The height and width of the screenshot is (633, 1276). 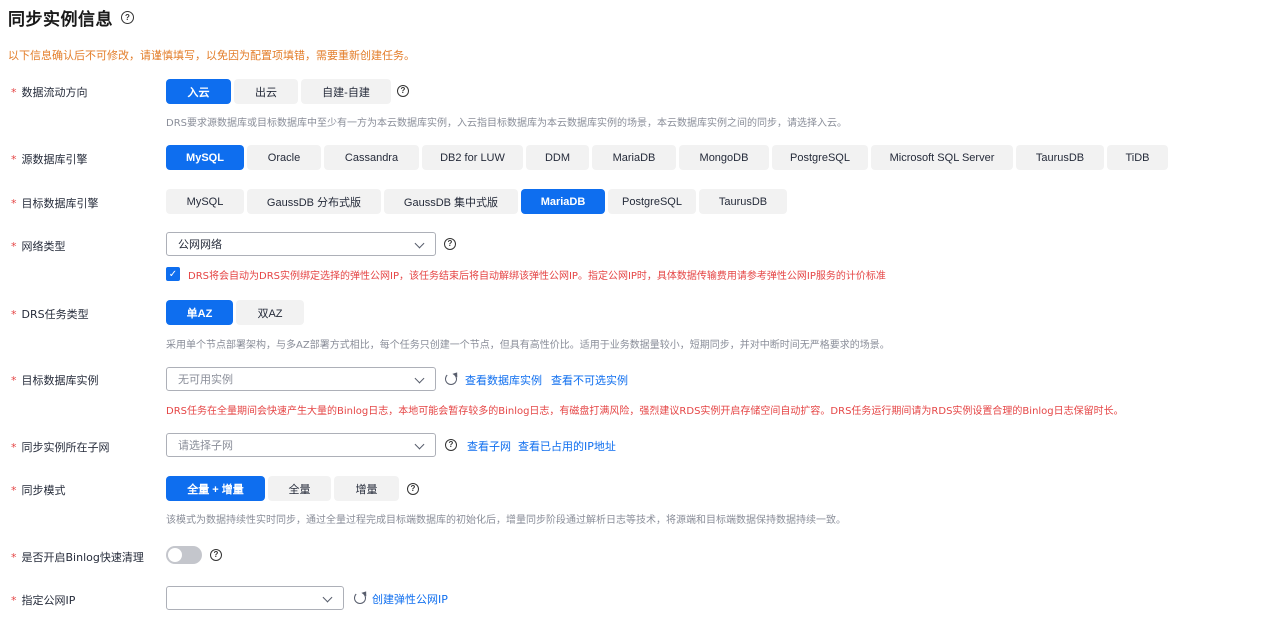 What do you see at coordinates (403, 91) in the screenshot?
I see `flow-direction-help-icon: ?` at bounding box center [403, 91].